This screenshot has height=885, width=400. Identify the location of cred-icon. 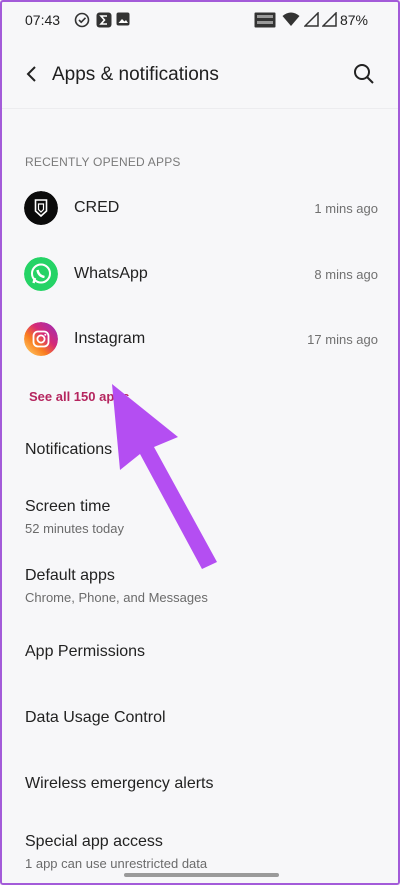
(41, 208).